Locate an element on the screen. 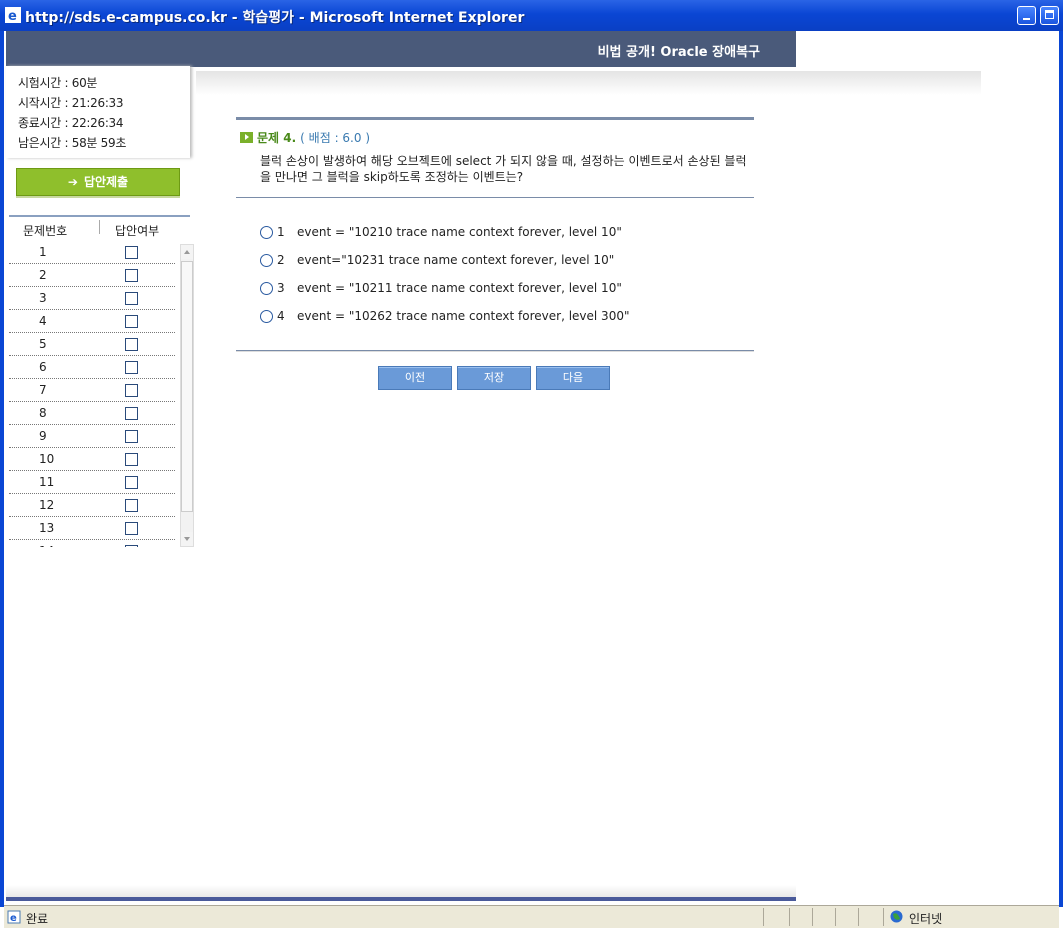  question-row: 3 is located at coordinates (92, 298).